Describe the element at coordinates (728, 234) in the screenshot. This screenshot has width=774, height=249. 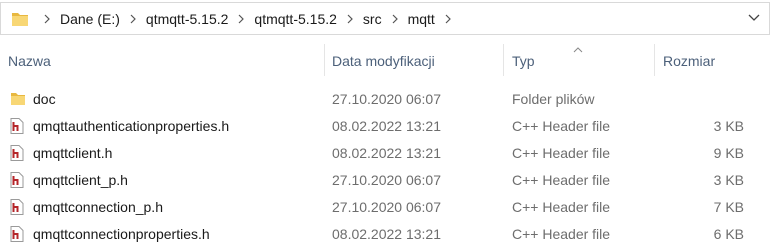
I see `file-size: 6 KB` at that location.